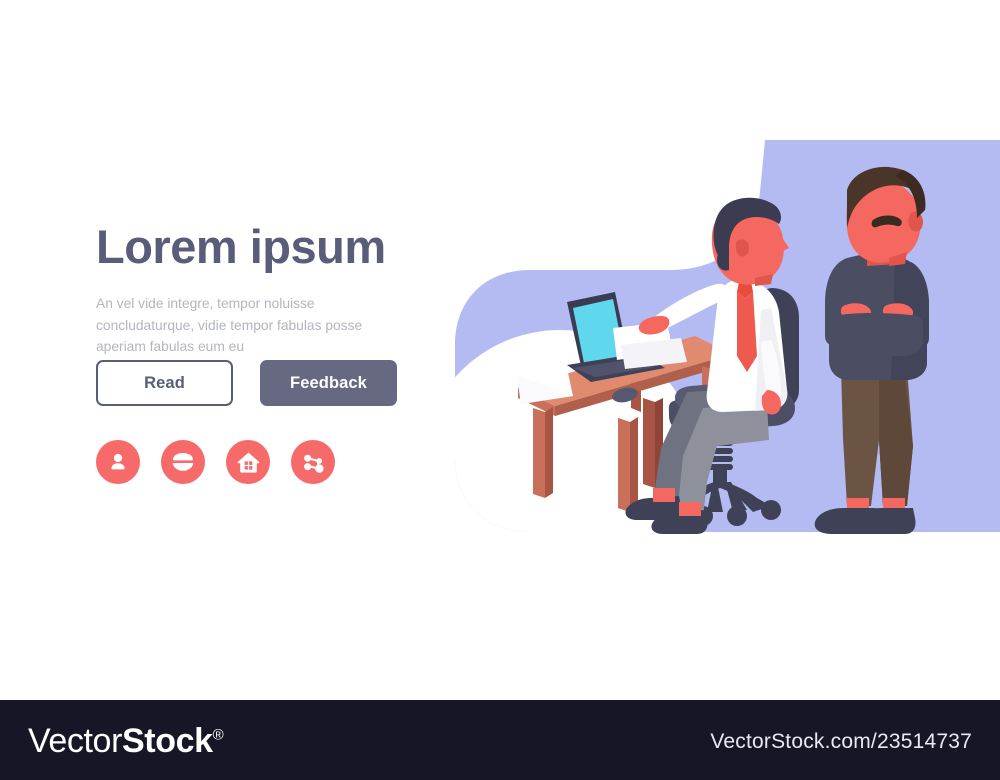 Image resolution: width=1000 pixels, height=780 pixels. I want to click on vectorstock-logo: VectorStock®, so click(126, 741).